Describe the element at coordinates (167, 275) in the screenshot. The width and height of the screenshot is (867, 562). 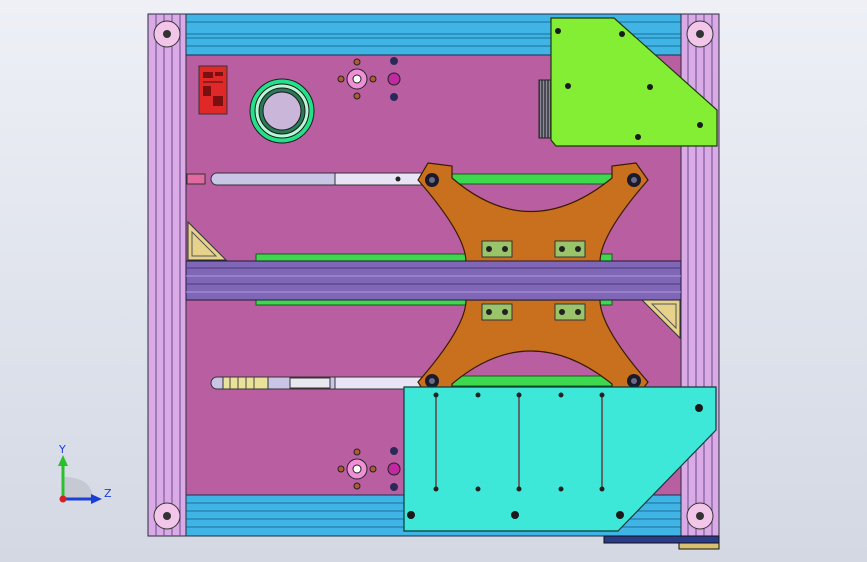
I see `left-side-rail` at that location.